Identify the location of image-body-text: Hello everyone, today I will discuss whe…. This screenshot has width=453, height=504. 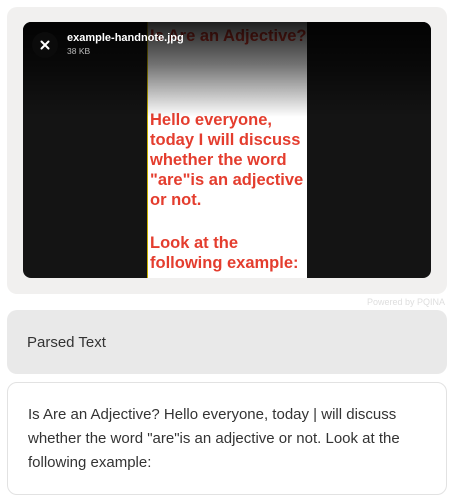
(227, 160).